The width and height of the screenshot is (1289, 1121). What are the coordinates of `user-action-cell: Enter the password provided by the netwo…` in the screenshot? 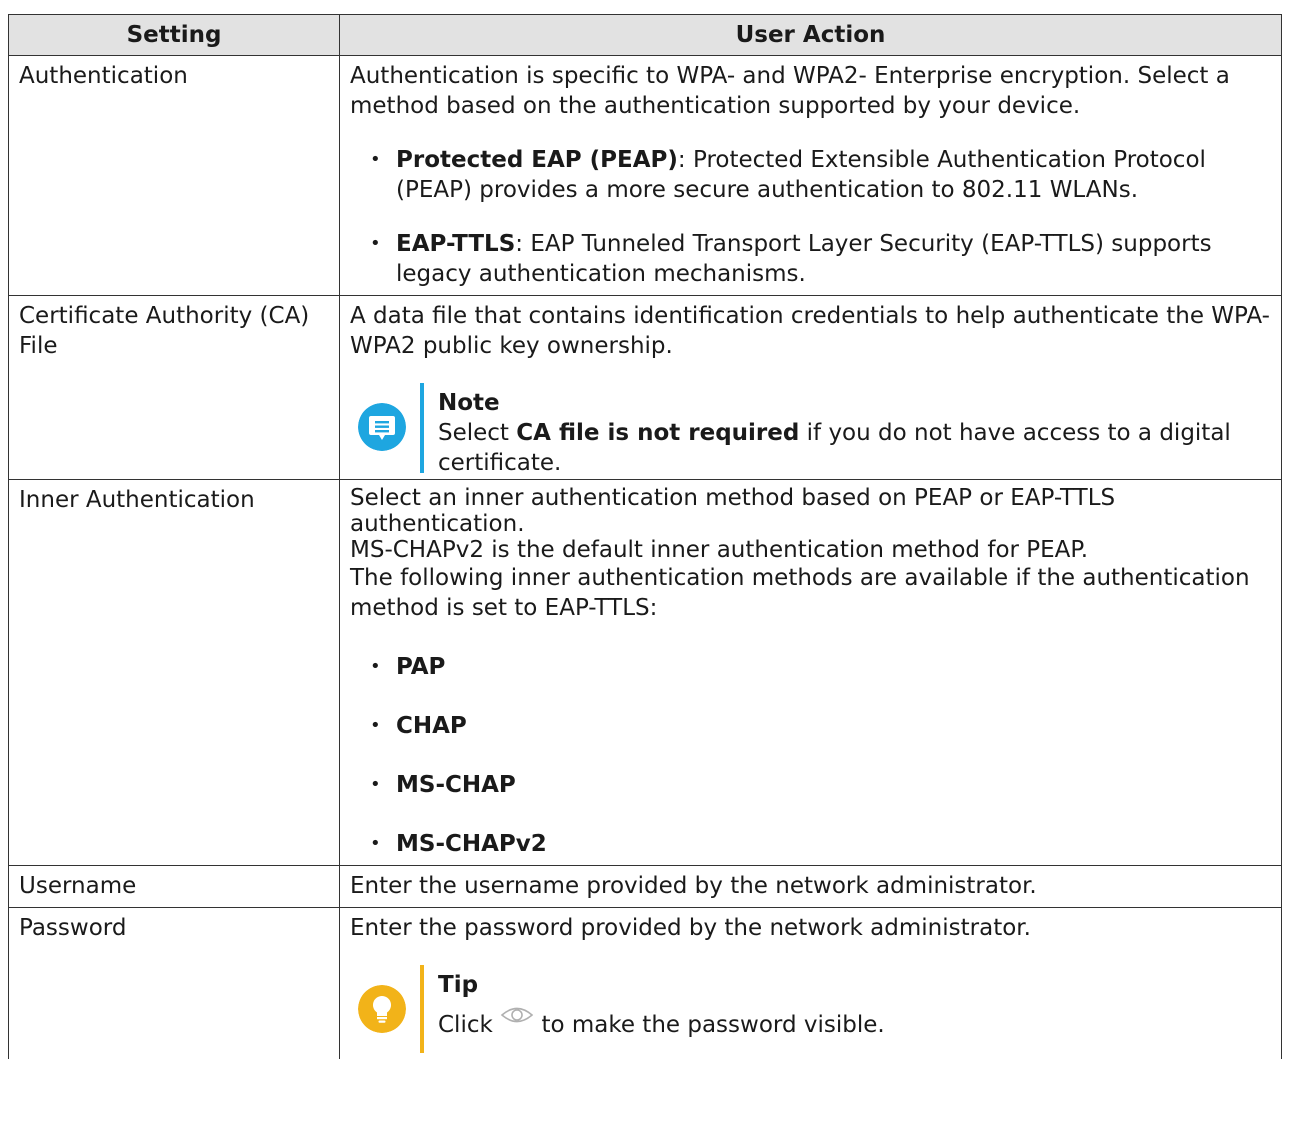 It's located at (810, 983).